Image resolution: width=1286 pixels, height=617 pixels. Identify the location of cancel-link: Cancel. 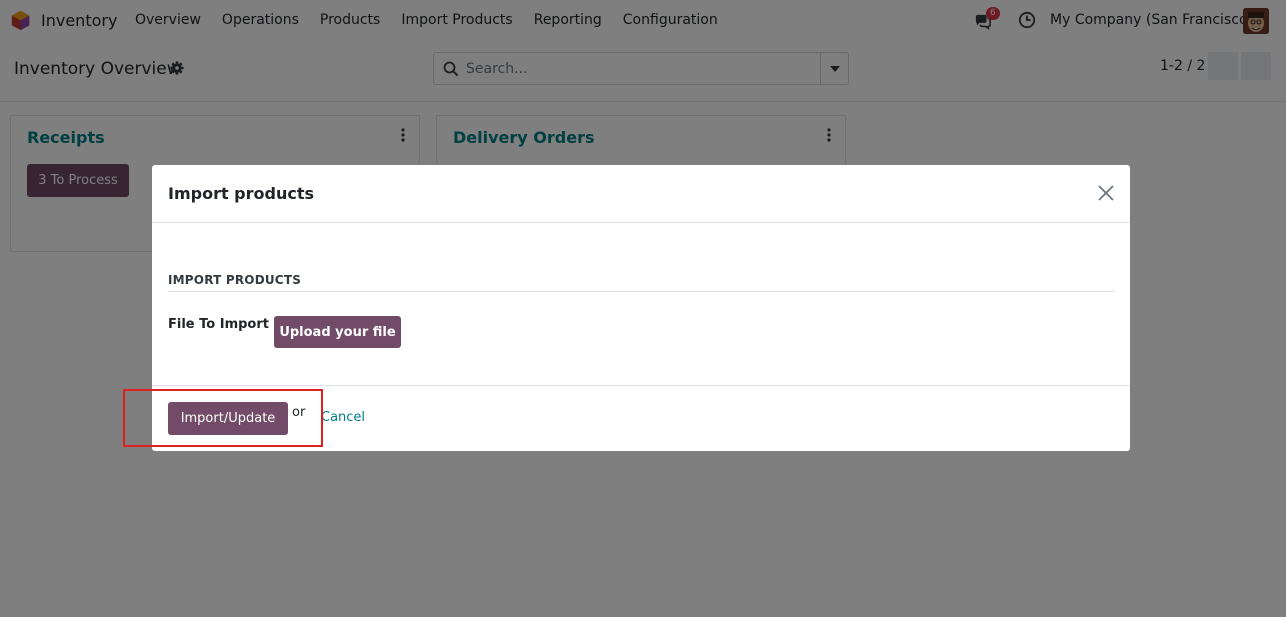
(343, 417).